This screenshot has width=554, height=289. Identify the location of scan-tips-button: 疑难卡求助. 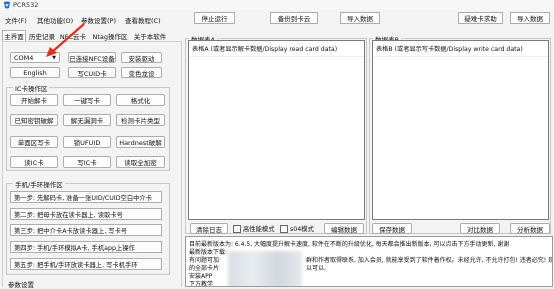
(480, 18).